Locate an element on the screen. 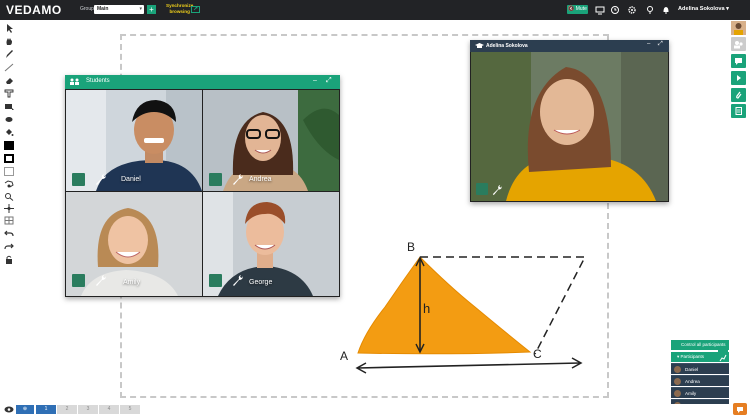 This screenshot has width=750, height=418. page-tab: 5 is located at coordinates (130, 409).